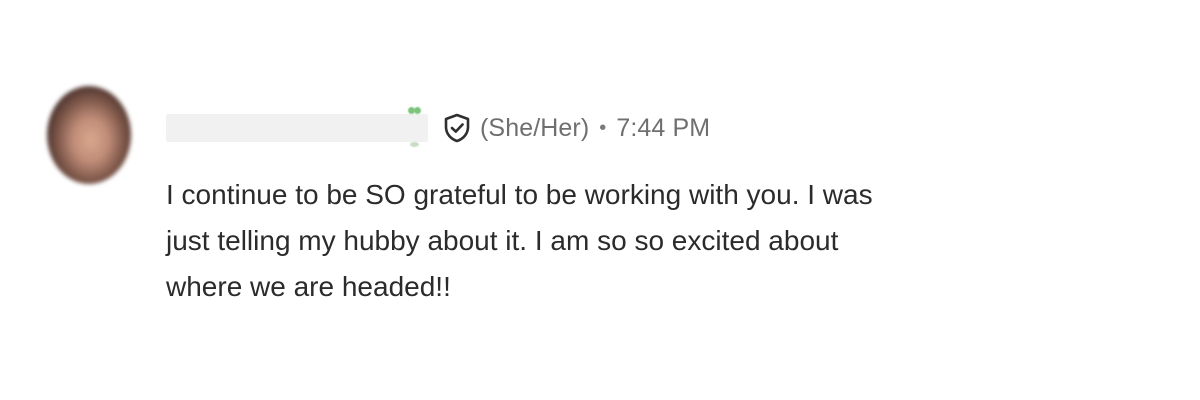  I want to click on message-header: (She/Her) • 7:44 PM, so click(438, 128).